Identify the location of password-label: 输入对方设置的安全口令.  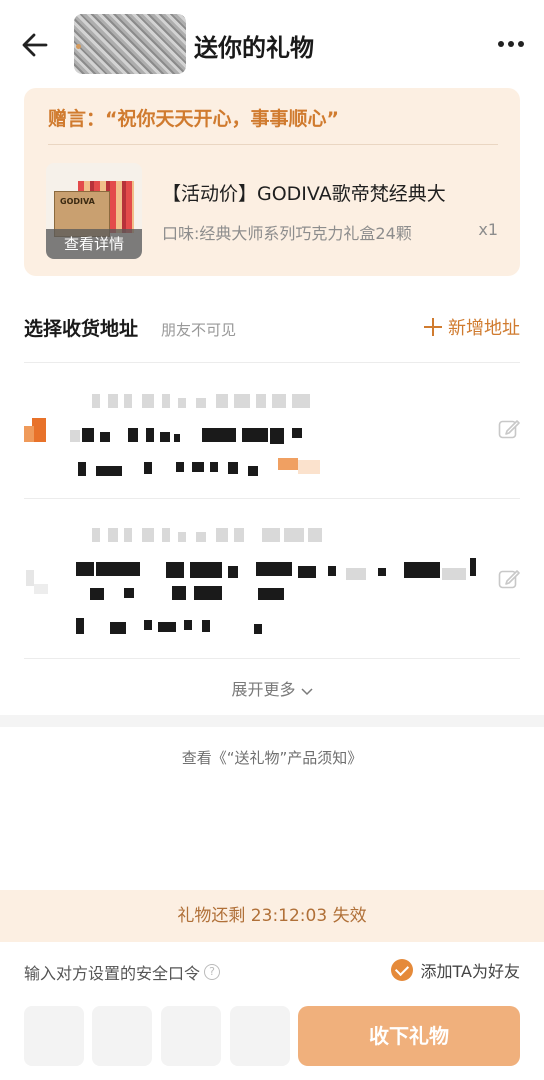
(112, 973).